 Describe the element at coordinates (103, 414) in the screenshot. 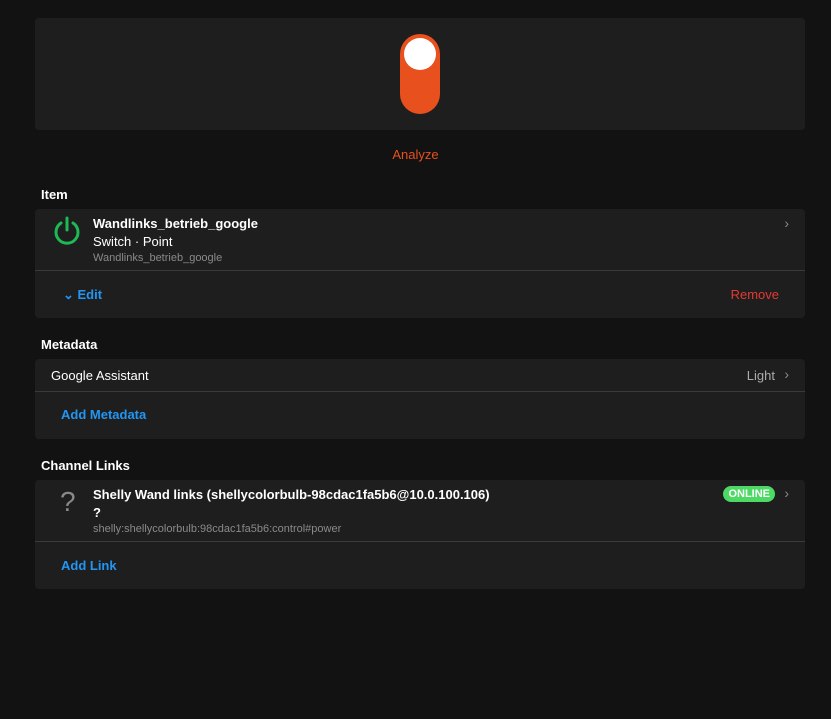

I see `add-metadata-button: Add Metadata` at that location.